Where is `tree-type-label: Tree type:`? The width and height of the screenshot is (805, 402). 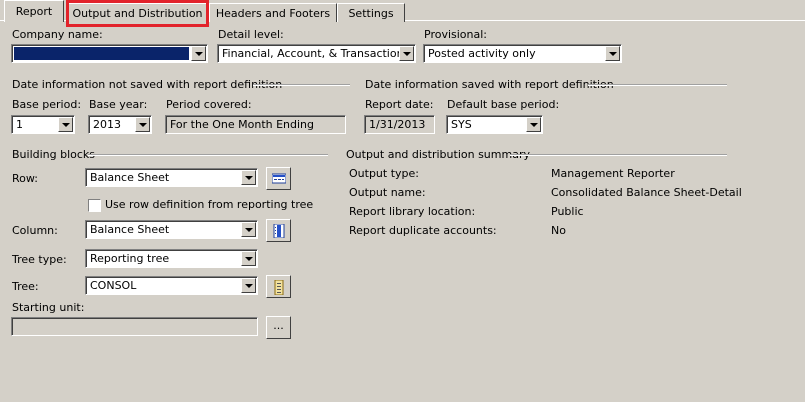 tree-type-label: Tree type: is located at coordinates (39, 259).